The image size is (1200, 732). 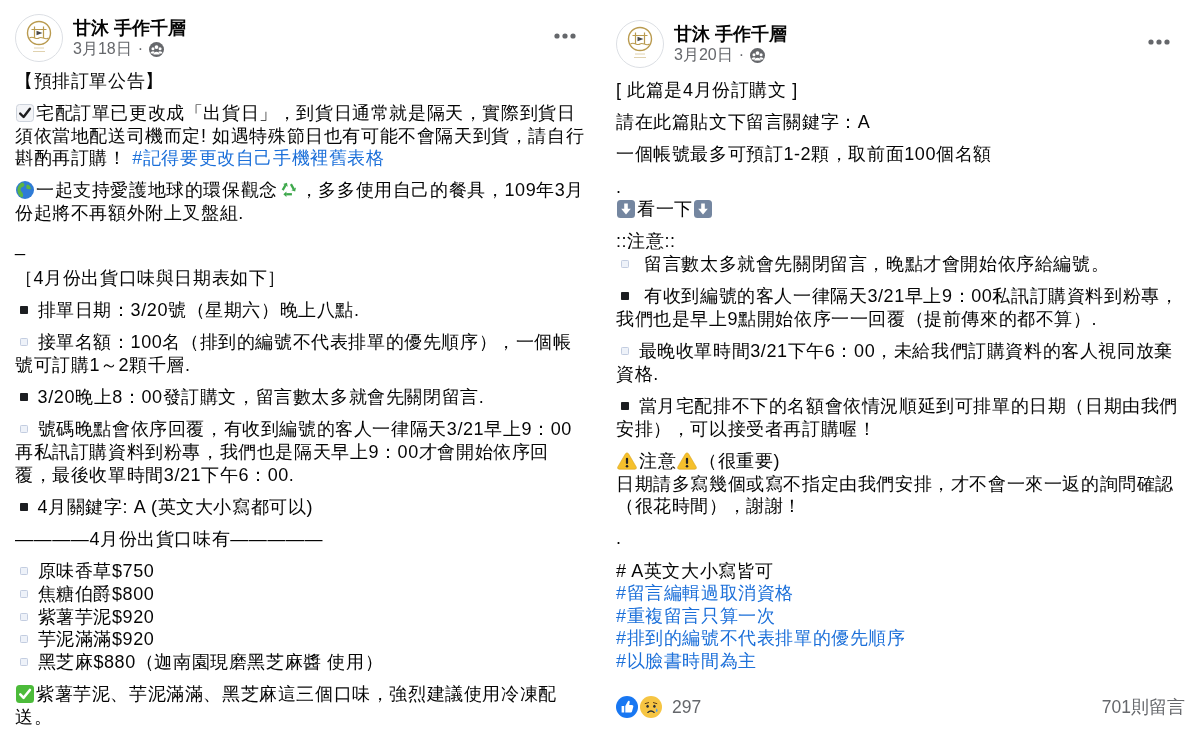 What do you see at coordinates (164, 507) in the screenshot?
I see `post-text: 4月關鍵字: A (英文大小寫都可以)` at bounding box center [164, 507].